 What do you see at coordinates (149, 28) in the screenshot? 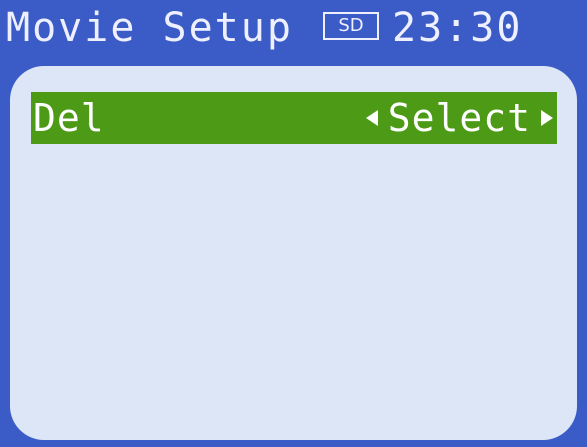
I see `page-title: Movie Setup` at bounding box center [149, 28].